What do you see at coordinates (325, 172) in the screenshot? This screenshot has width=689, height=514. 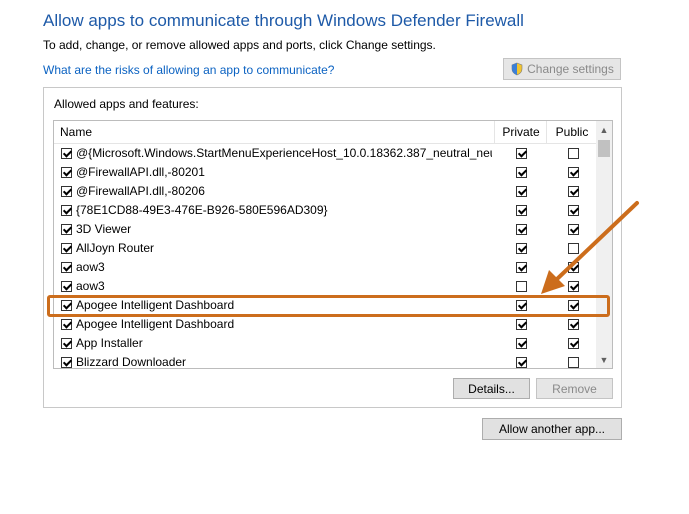 I see `table-row: @FirewallAPI.dll,-80201` at bounding box center [325, 172].